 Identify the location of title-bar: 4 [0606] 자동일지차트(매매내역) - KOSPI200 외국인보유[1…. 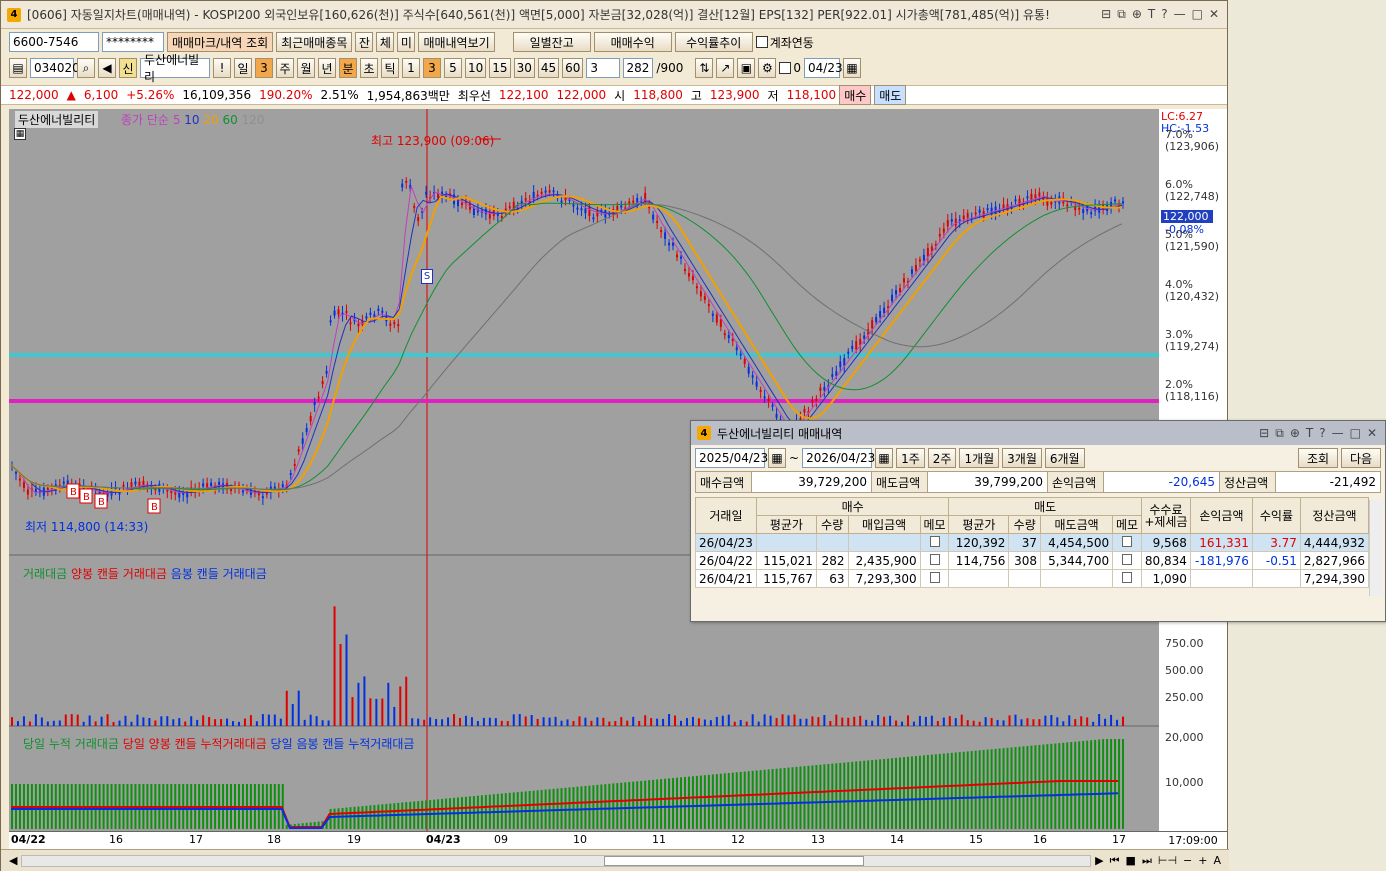
(614, 15).